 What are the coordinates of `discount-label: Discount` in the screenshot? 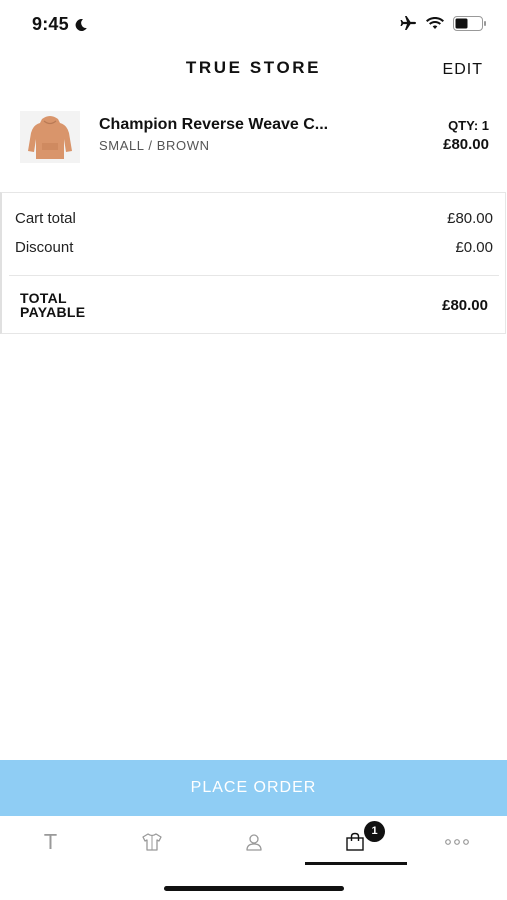 It's located at (44, 247).